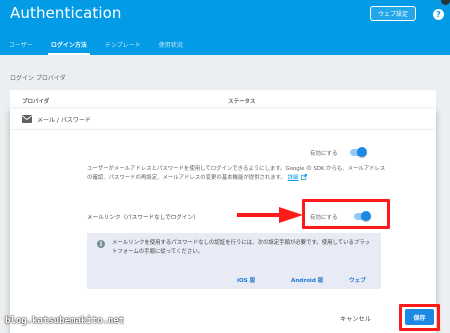 The image size is (450, 333). Describe the element at coordinates (293, 178) in the screenshot. I see `learn-more-link: 詳細` at that location.